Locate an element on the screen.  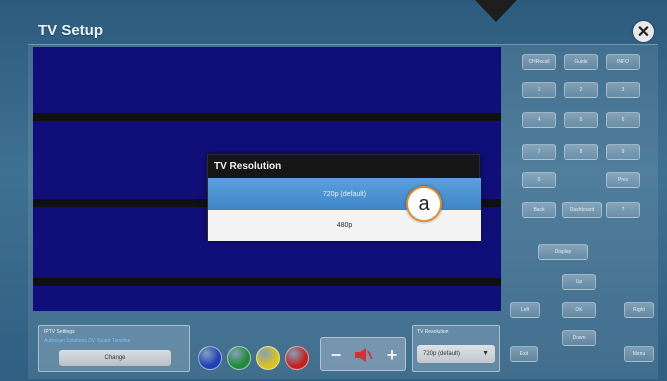
close-button: ✕ is located at coordinates (643, 31).